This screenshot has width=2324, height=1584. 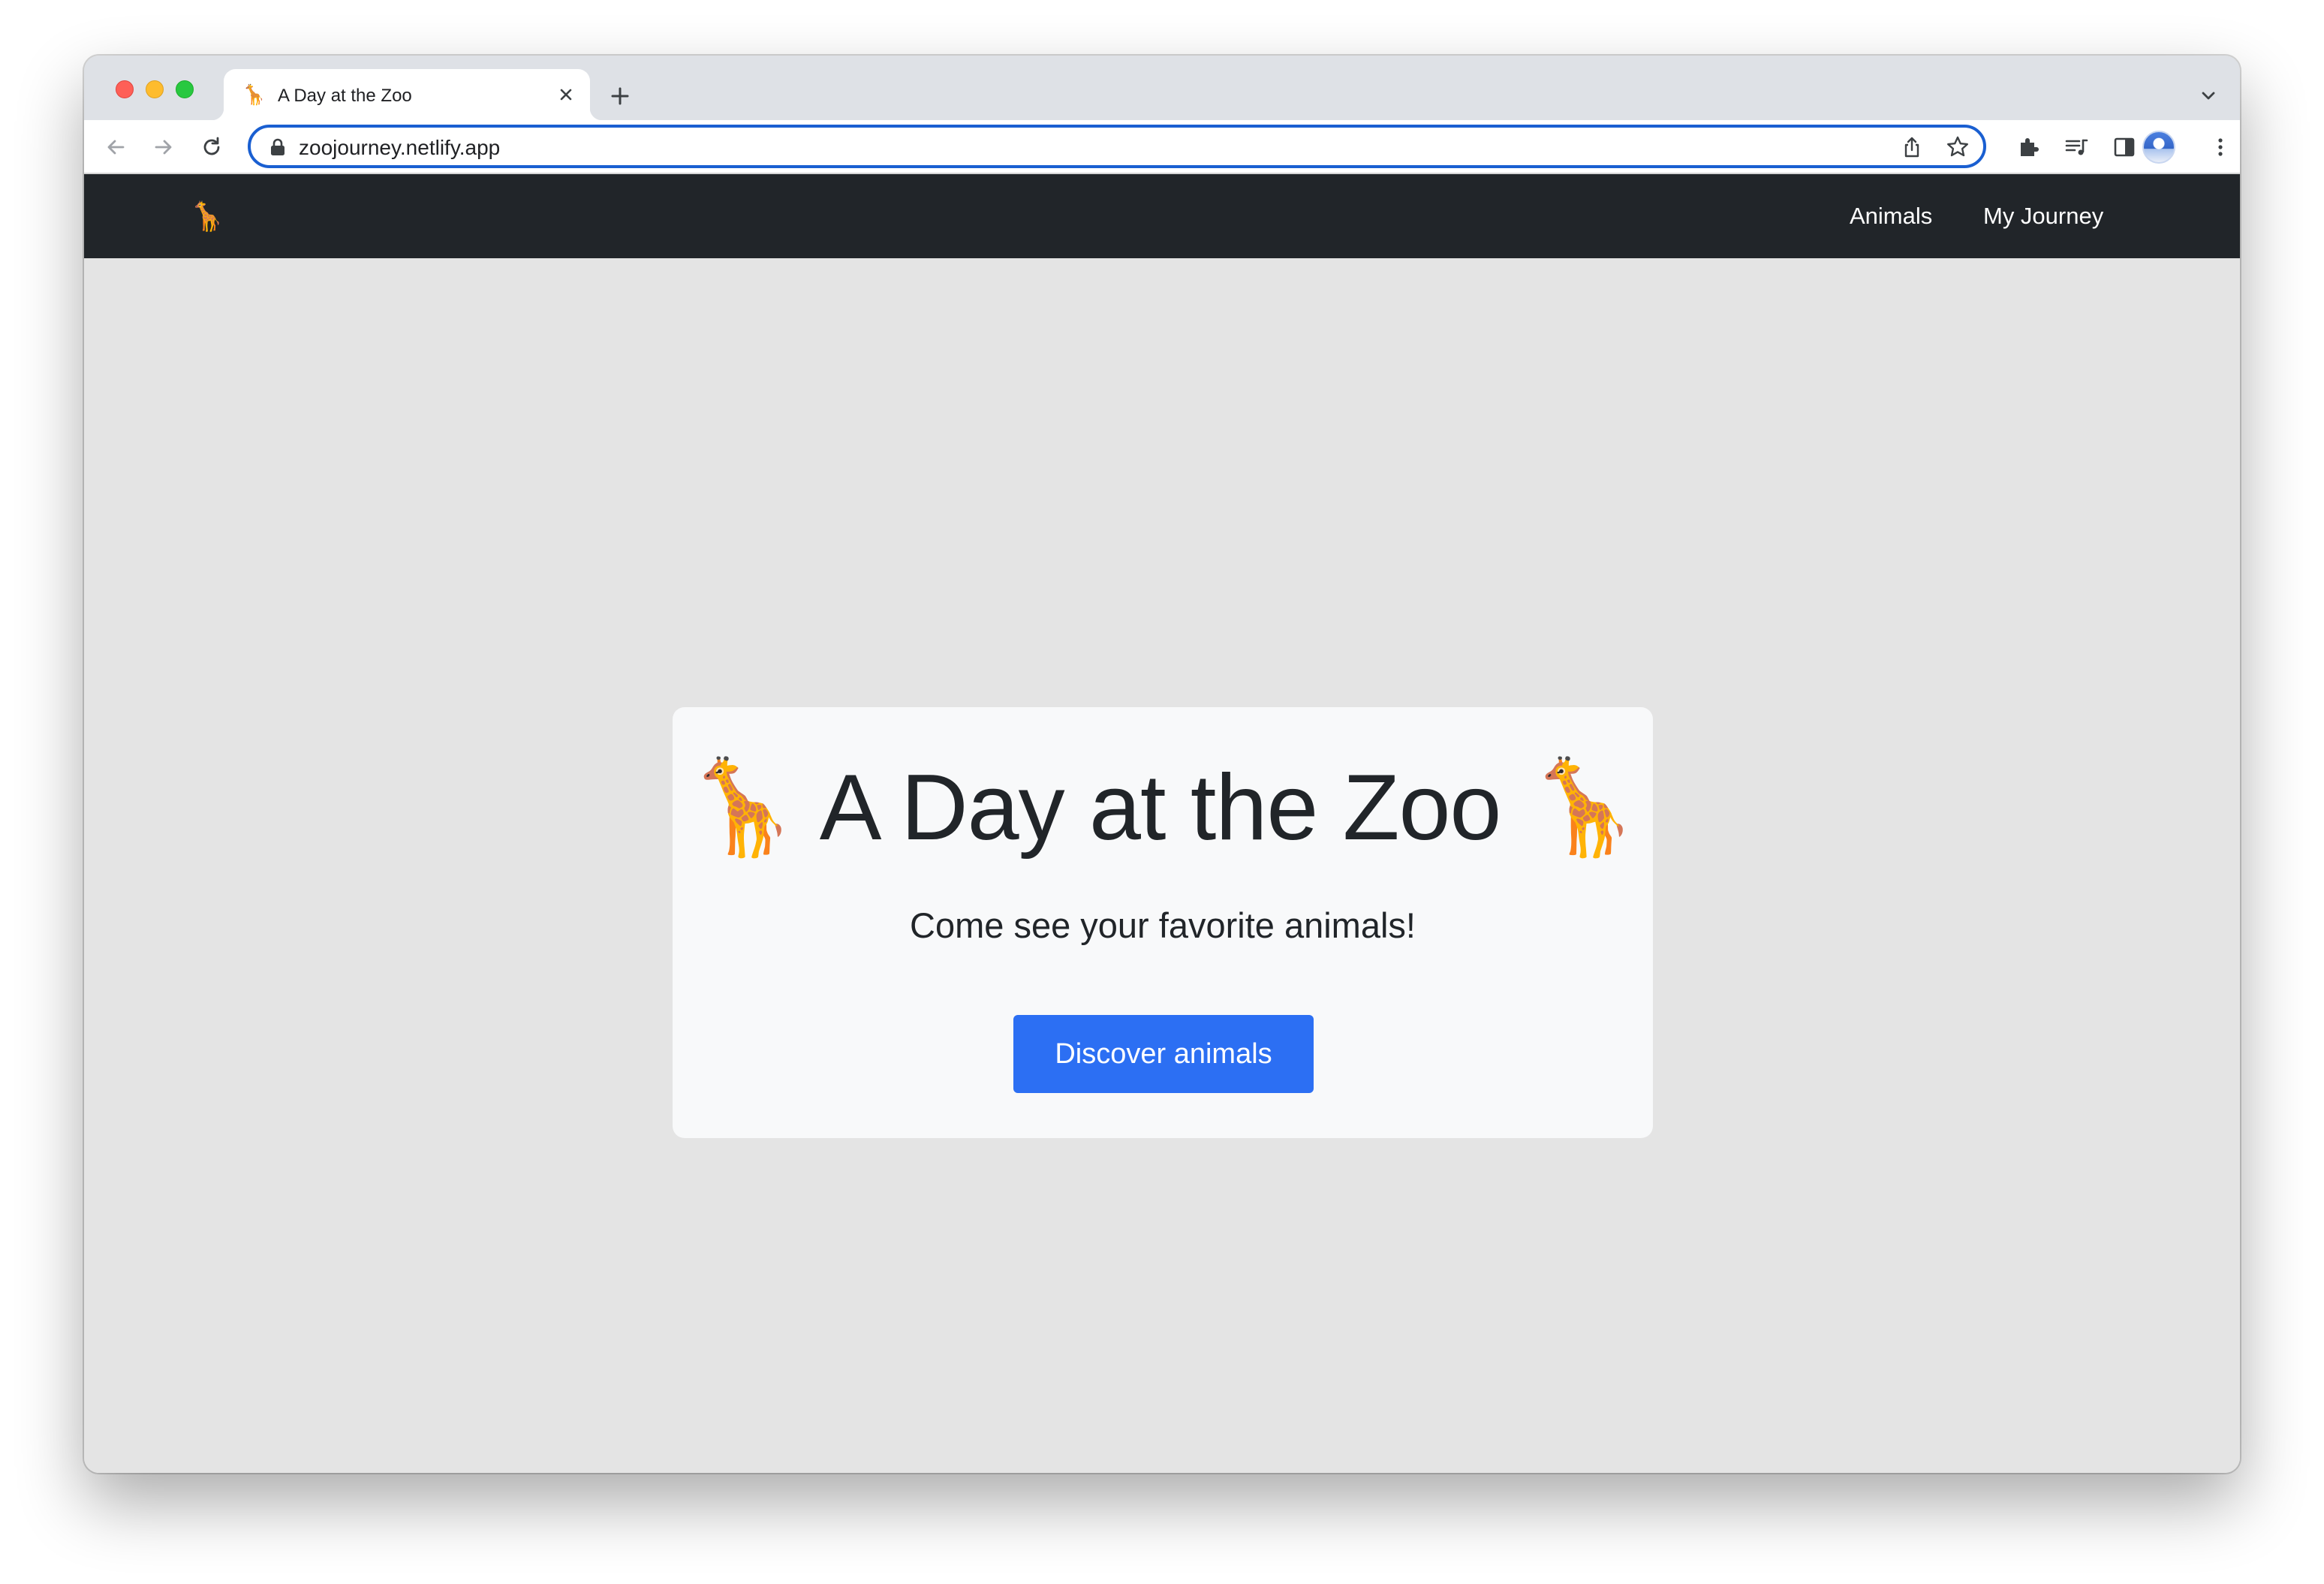 I want to click on close-window-button, so click(x=125, y=89).